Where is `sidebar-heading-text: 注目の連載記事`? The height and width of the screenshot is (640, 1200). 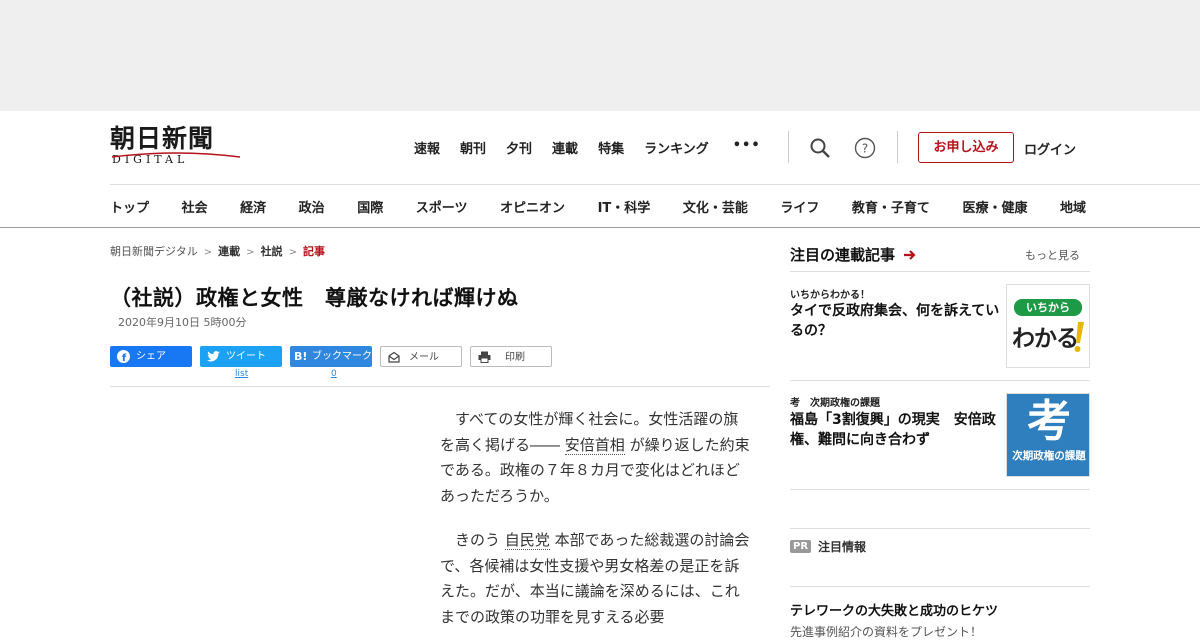
sidebar-heading-text: 注目の連載記事 is located at coordinates (843, 255).